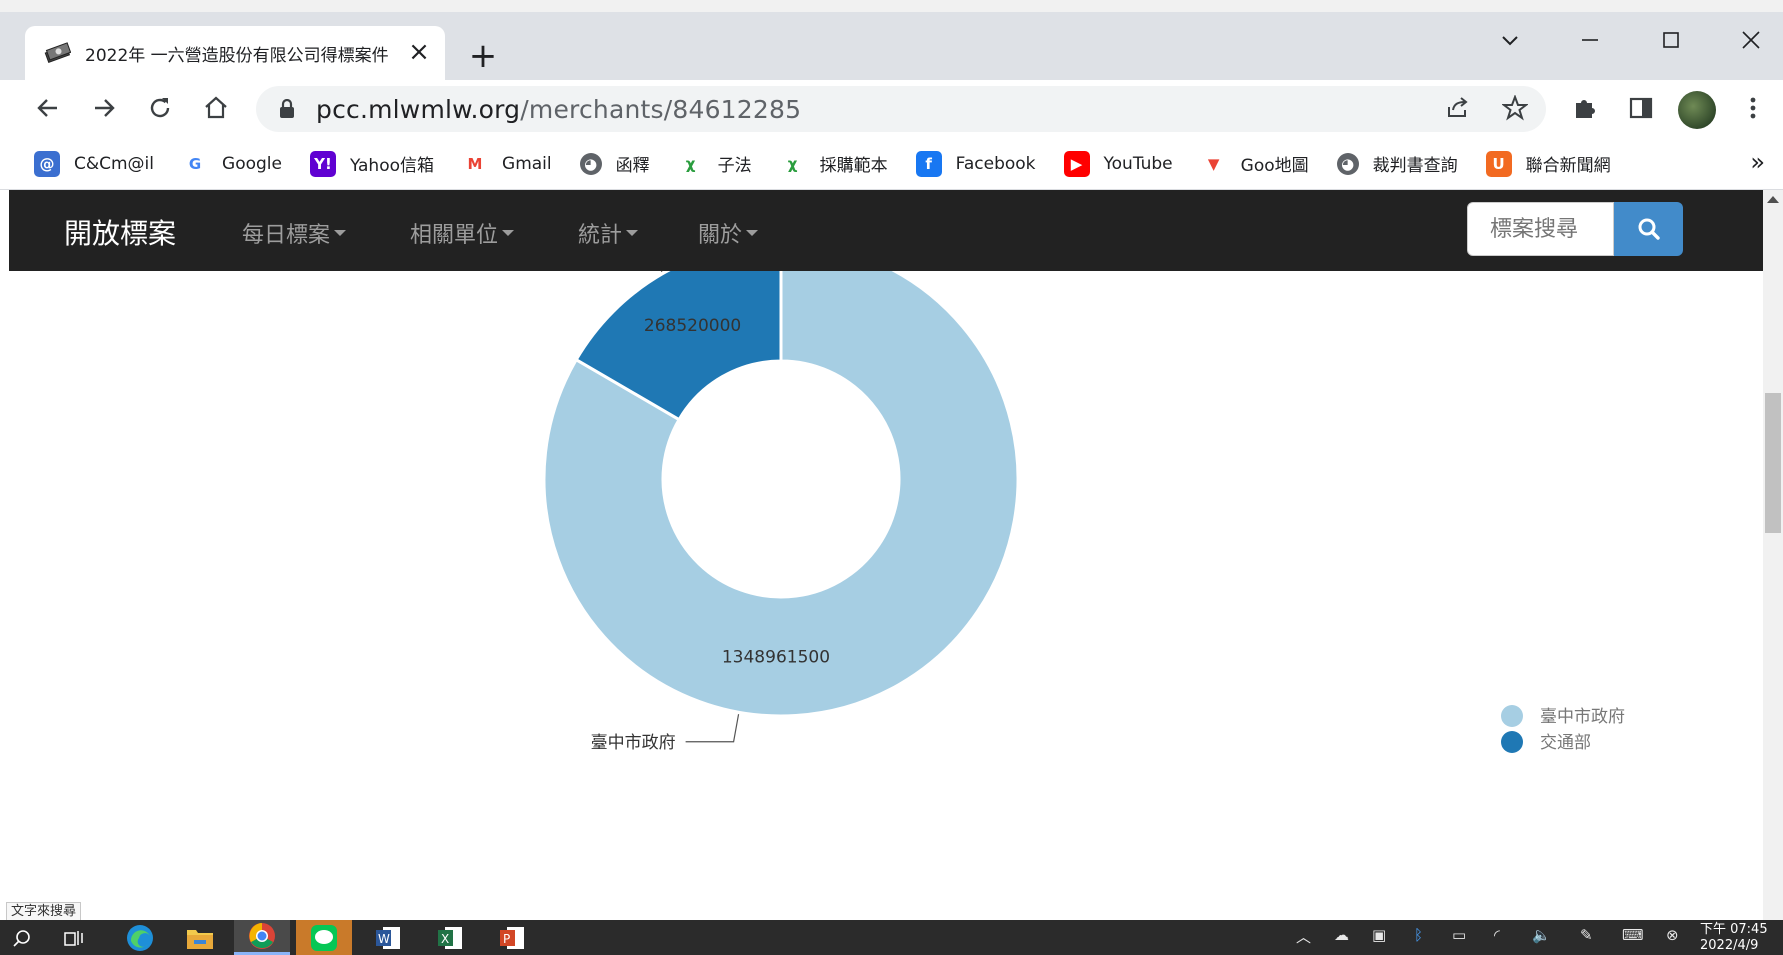  I want to click on chrome-taskbar-icon, so click(262, 937).